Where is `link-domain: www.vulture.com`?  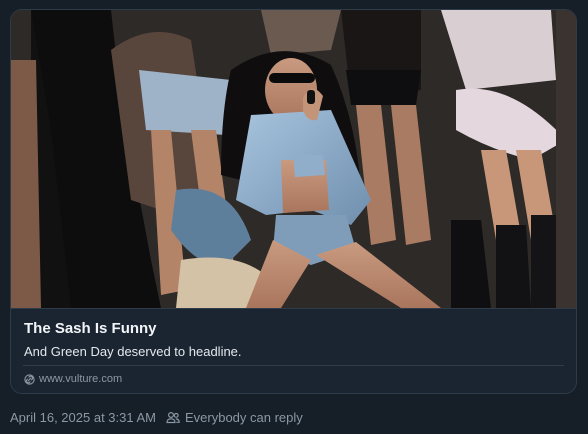
link-domain: www.vulture.com is located at coordinates (81, 379).